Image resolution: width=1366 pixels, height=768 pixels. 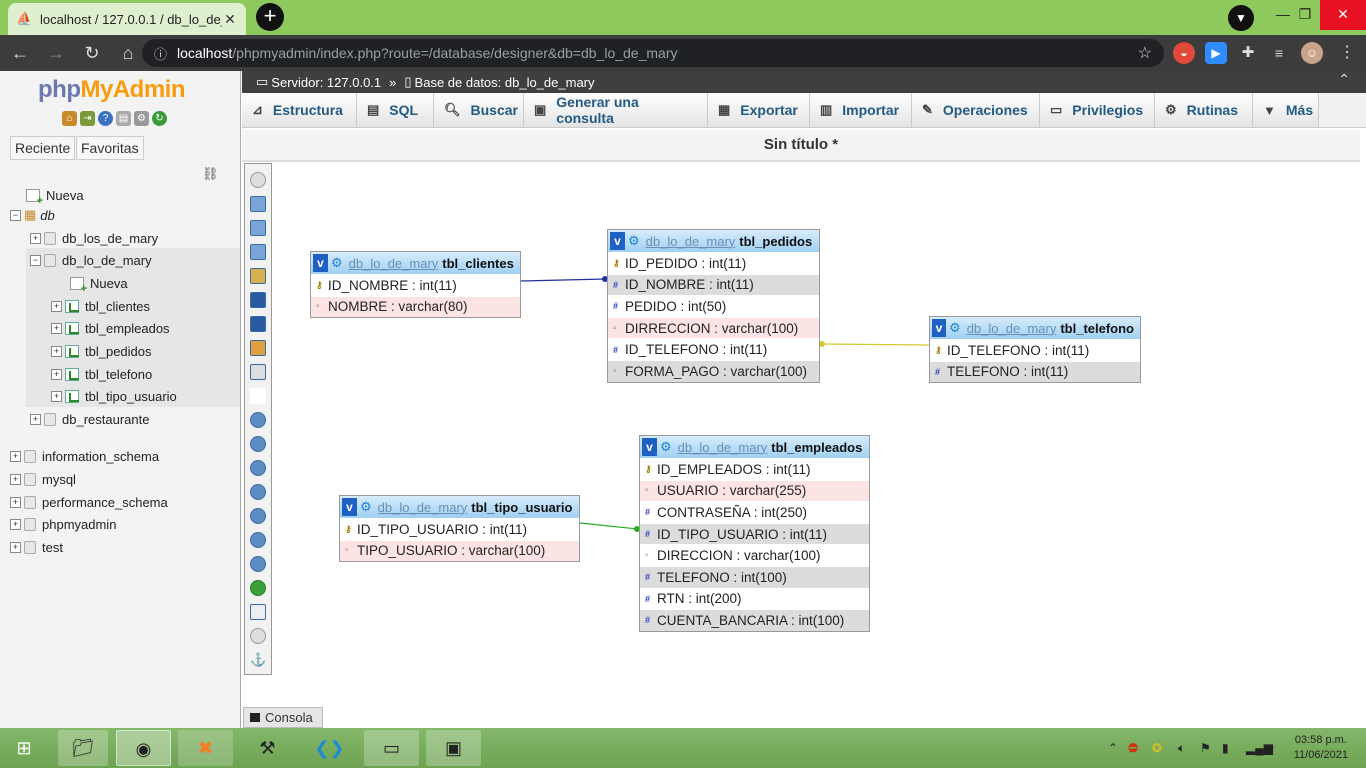 What do you see at coordinates (258, 204) in the screenshot?
I see `fullscreen-icon` at bounding box center [258, 204].